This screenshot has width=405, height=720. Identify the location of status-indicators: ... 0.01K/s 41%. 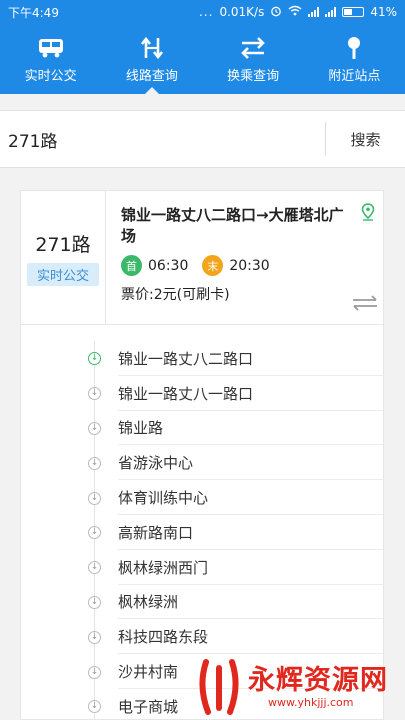
(298, 12).